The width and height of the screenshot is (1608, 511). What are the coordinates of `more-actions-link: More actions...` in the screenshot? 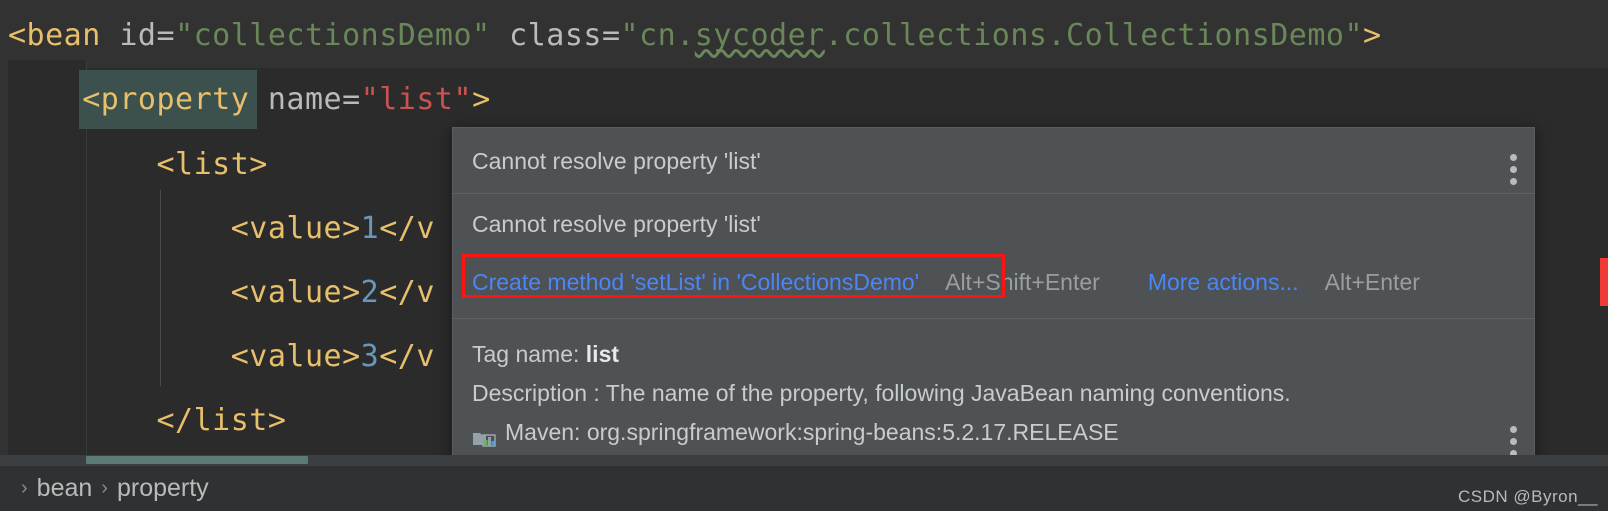 It's located at (1223, 282).